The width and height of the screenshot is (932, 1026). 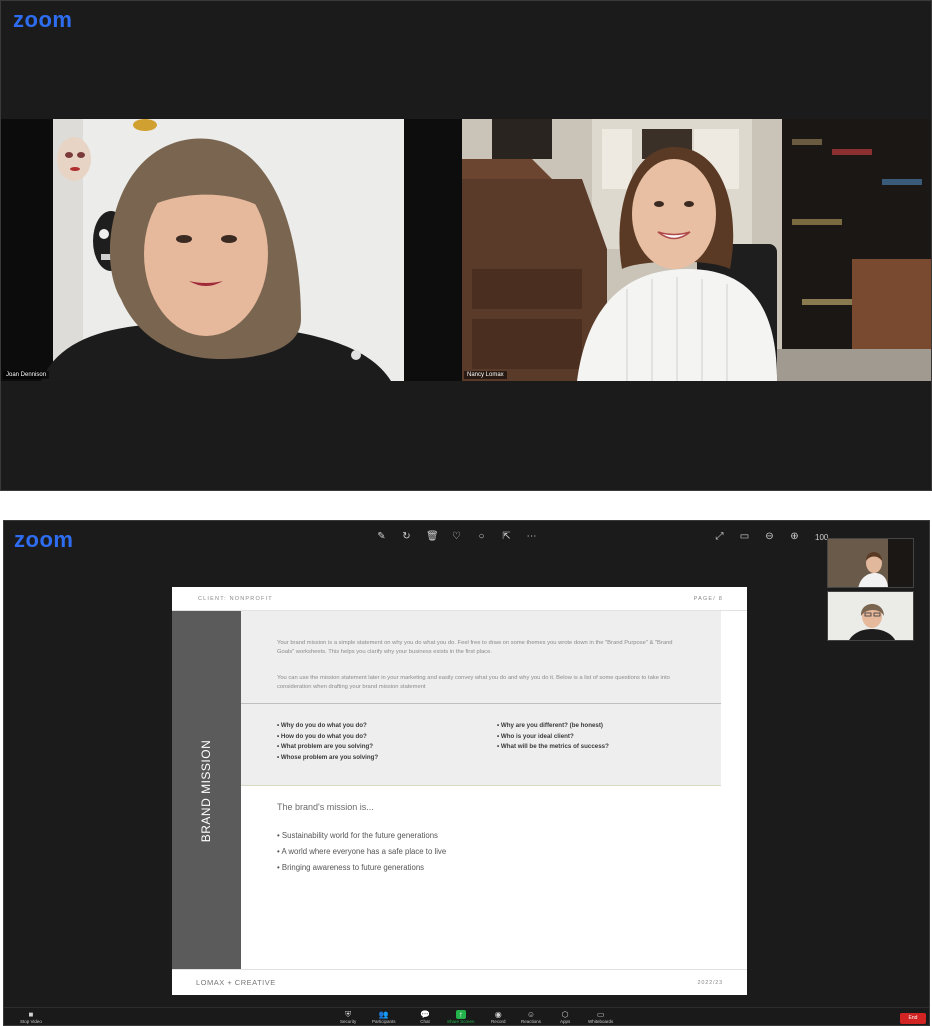 What do you see at coordinates (506, 536) in the screenshot?
I see `share-icon: ⇱` at bounding box center [506, 536].